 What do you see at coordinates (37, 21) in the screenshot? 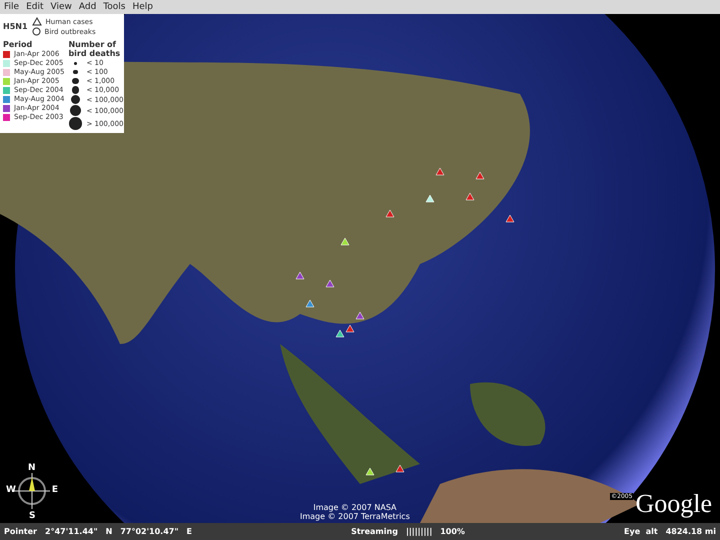
I see `triangle-icon` at bounding box center [37, 21].